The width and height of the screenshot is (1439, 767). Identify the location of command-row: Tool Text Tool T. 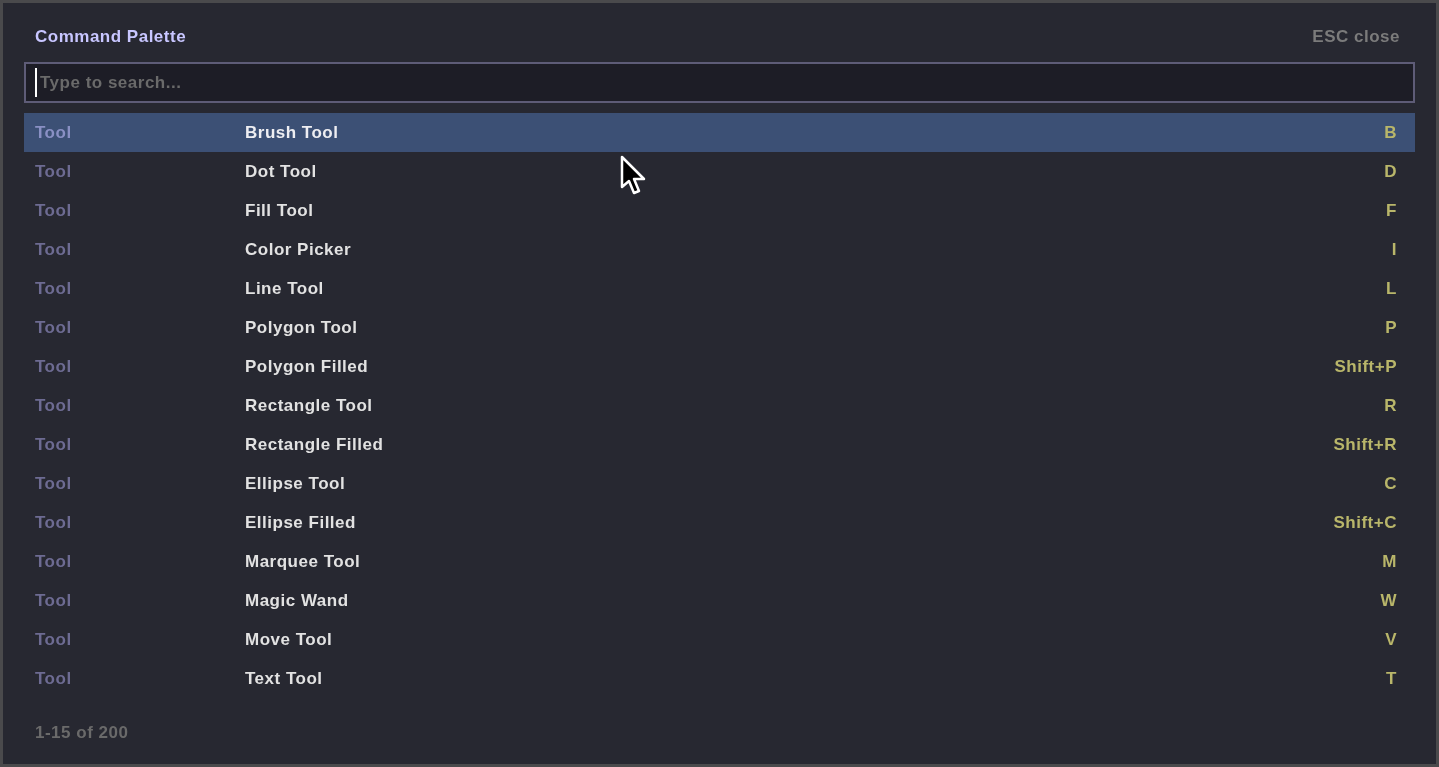
(719, 678).